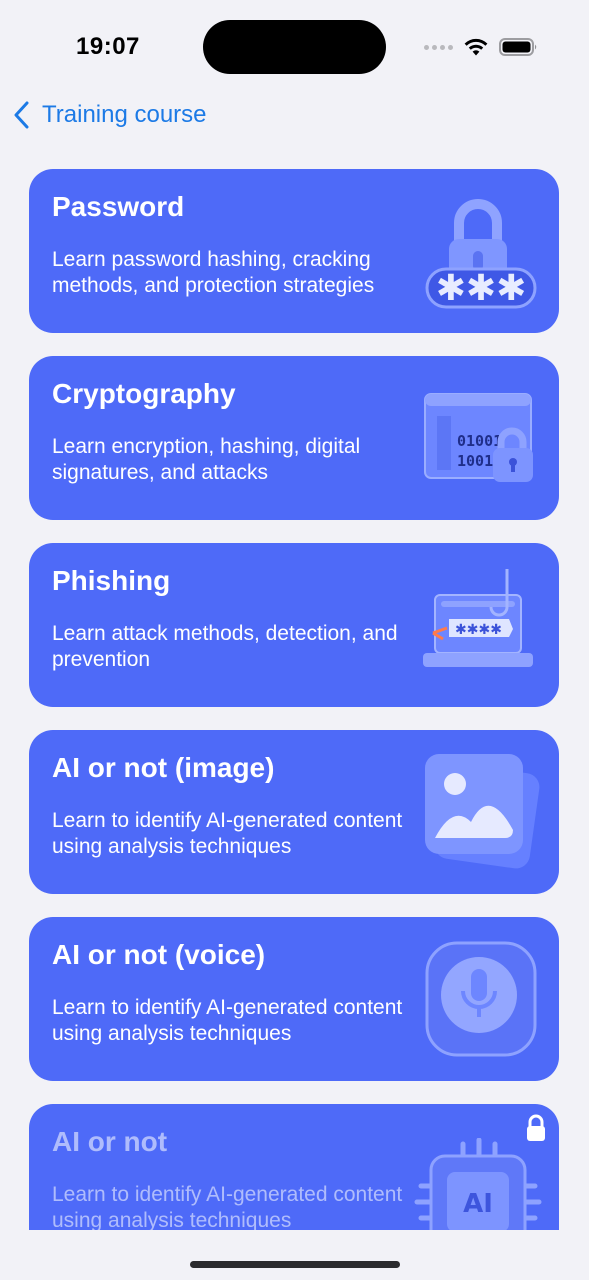 This screenshot has height=1280, width=589. What do you see at coordinates (475, 461) in the screenshot?
I see `svg-text: 1001` at bounding box center [475, 461].